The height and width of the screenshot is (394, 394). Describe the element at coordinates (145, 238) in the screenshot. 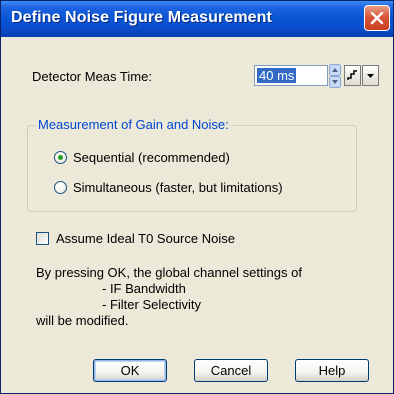

I see `assume-ideal-t0-label: Assume Ideal T0 Source Noise` at that location.